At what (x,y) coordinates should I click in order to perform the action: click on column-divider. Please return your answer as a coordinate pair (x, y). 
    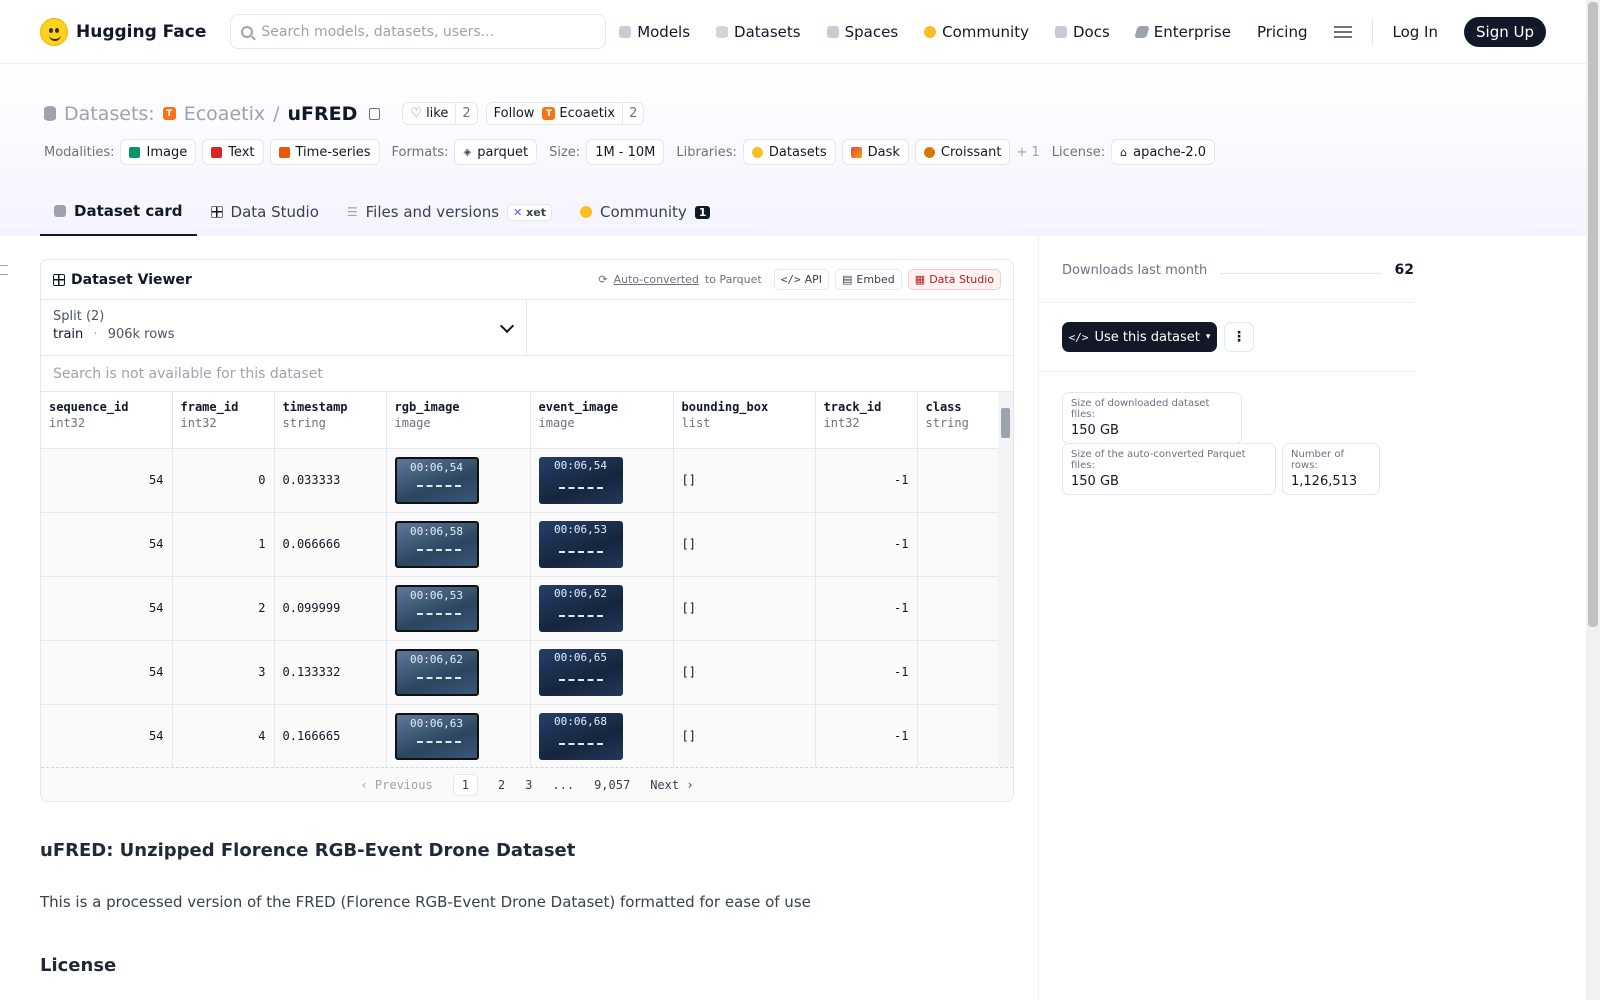
    Looking at the image, I should click on (1038, 618).